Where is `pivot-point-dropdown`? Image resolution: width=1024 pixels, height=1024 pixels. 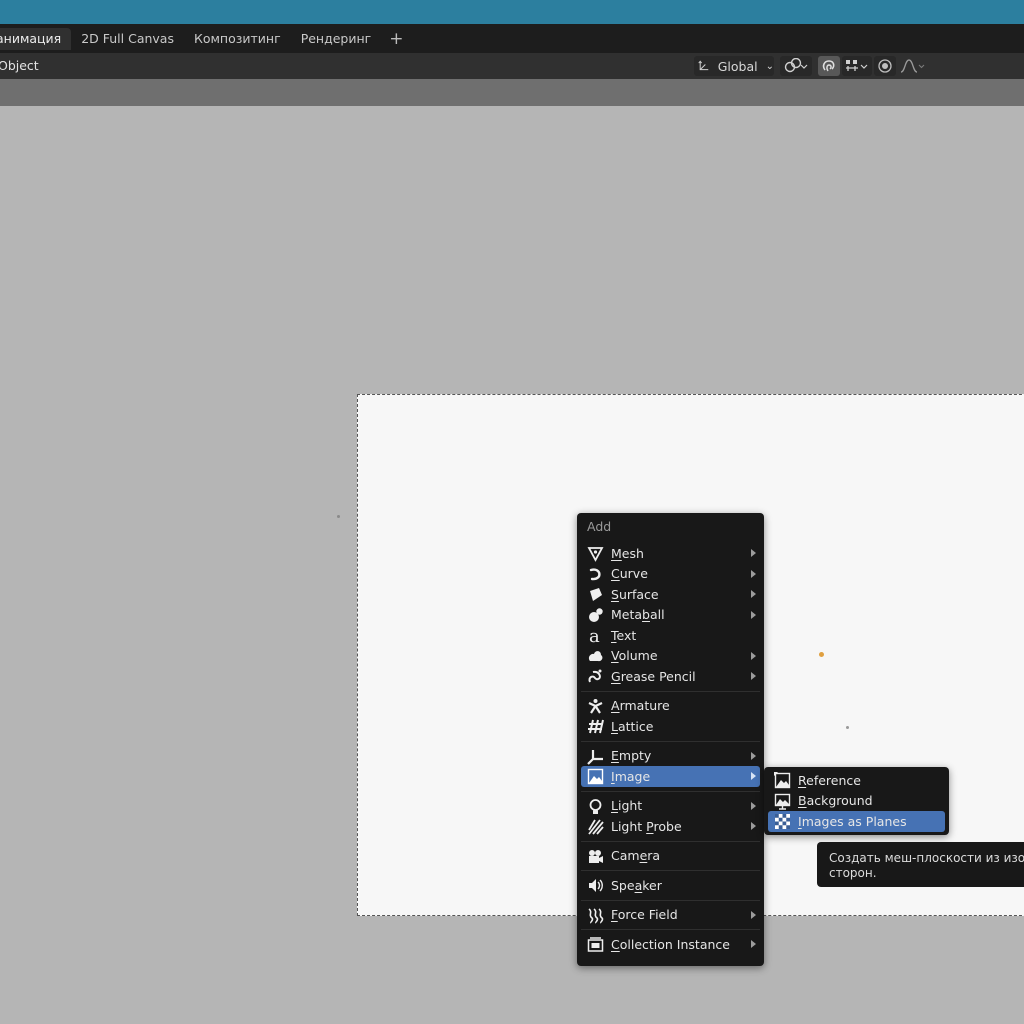
pivot-point-dropdown is located at coordinates (796, 66).